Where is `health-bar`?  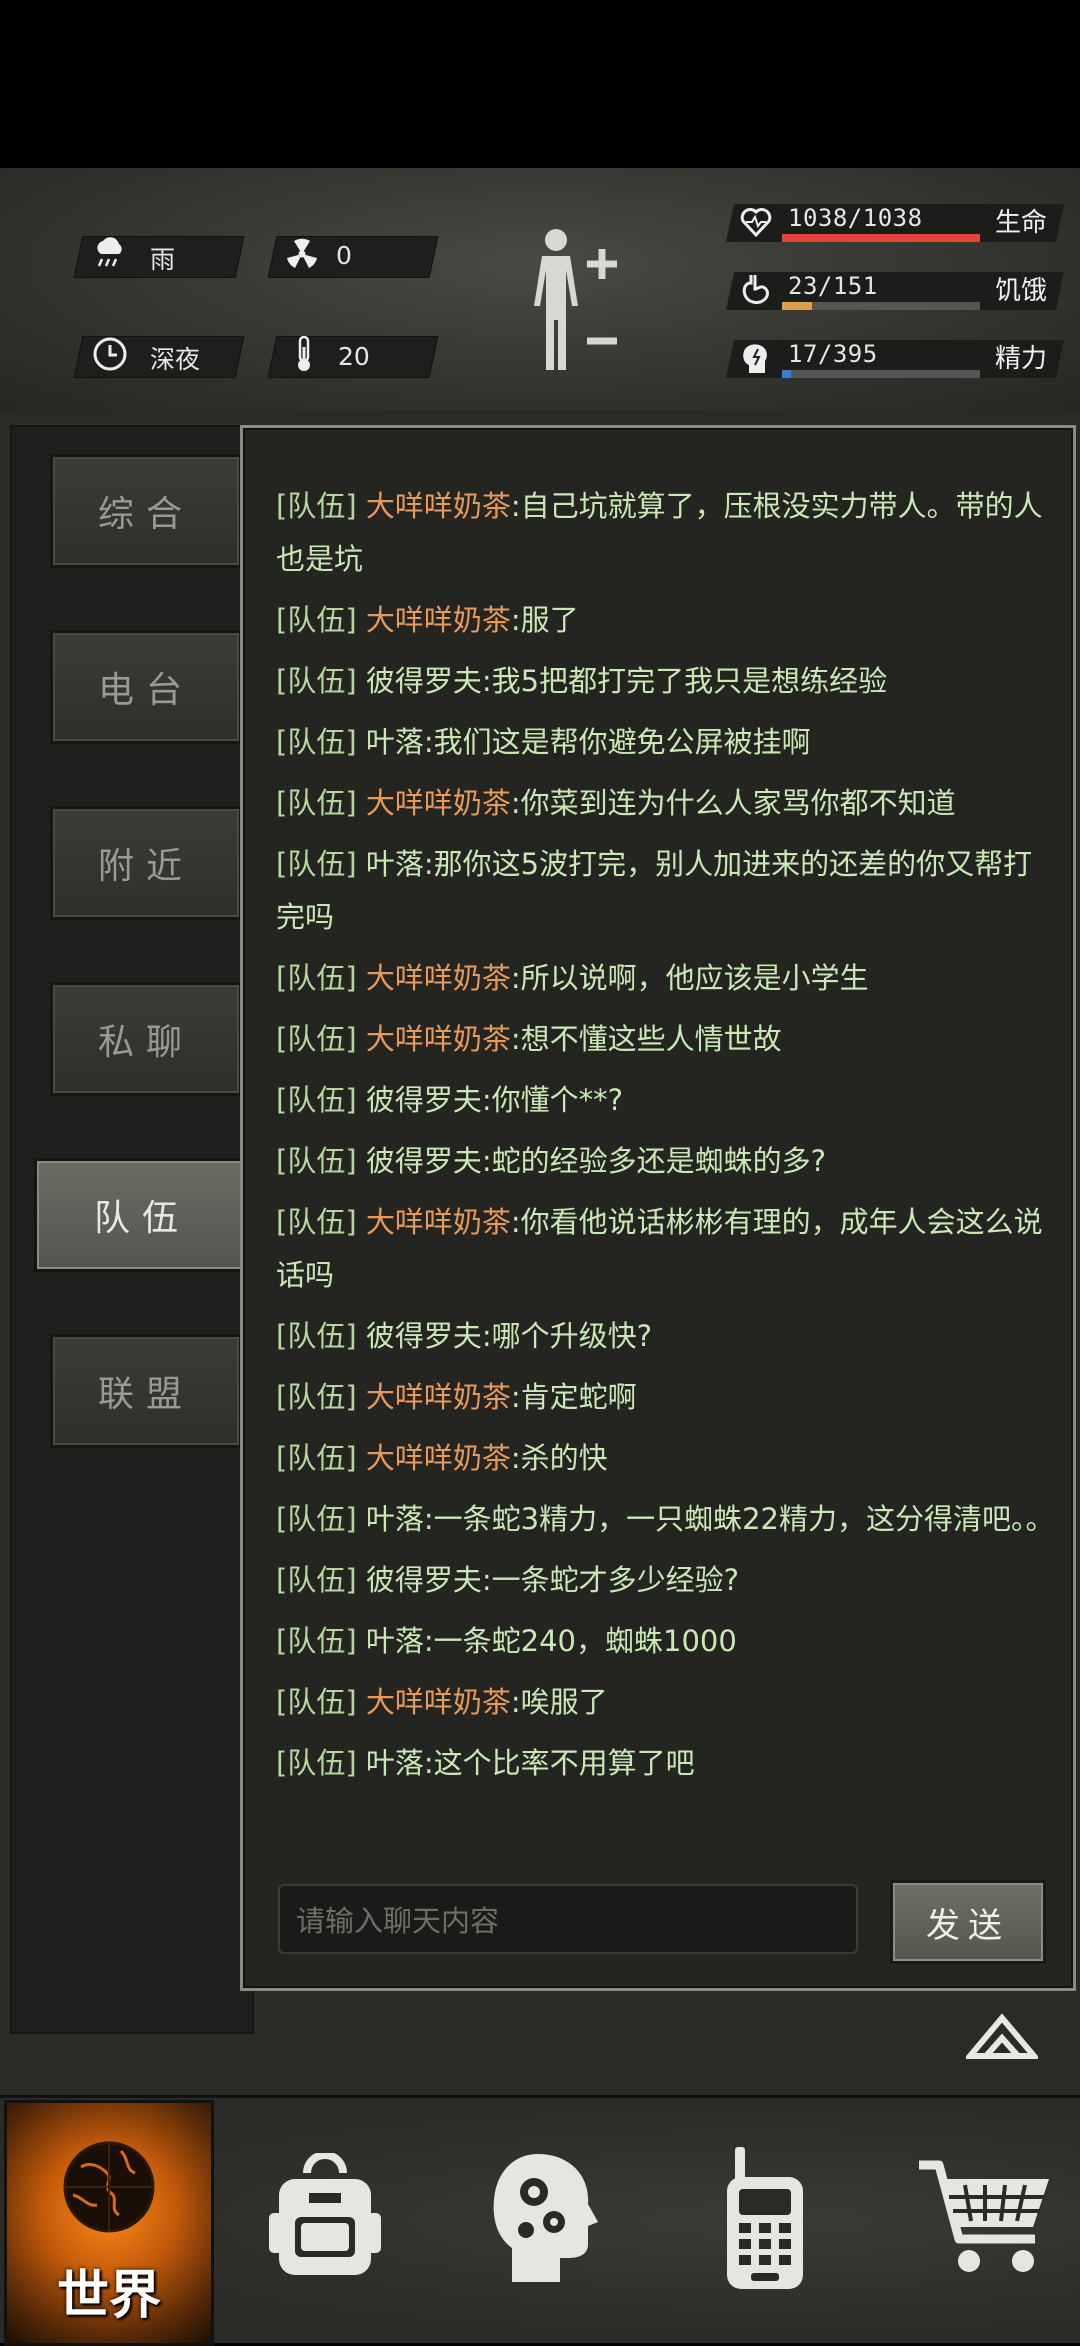 health-bar is located at coordinates (881, 238).